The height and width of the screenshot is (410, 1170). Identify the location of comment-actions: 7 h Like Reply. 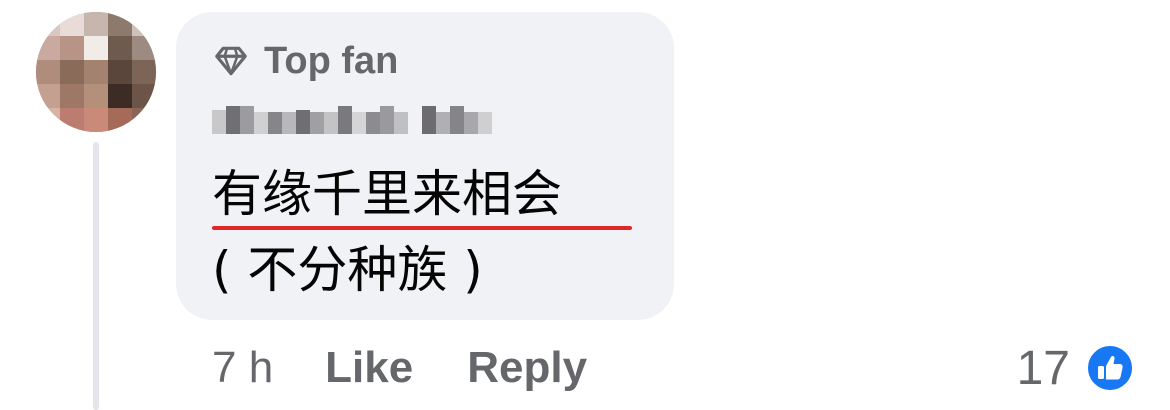
(426, 368).